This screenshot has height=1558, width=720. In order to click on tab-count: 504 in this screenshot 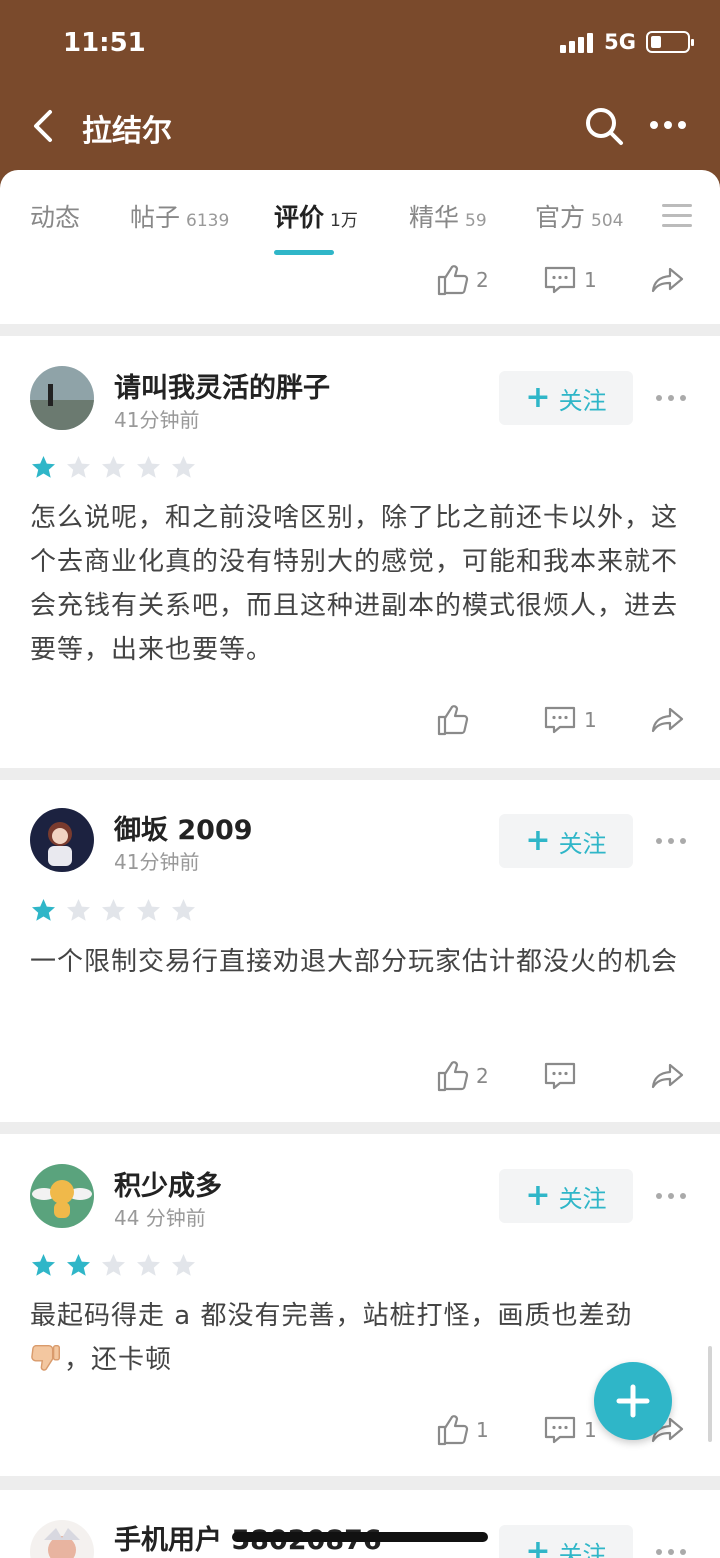, I will do `click(607, 221)`.